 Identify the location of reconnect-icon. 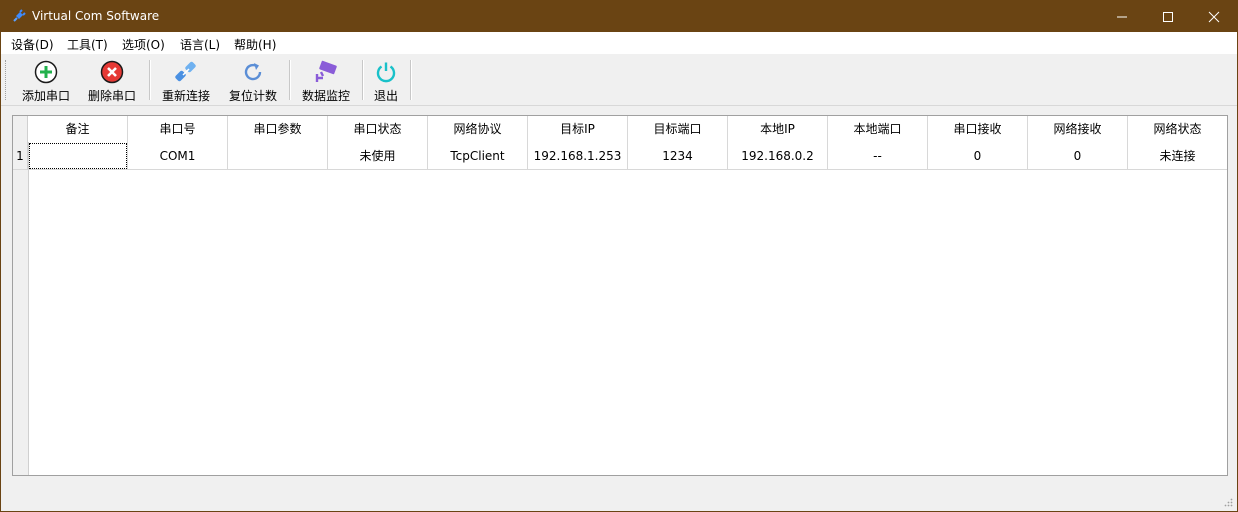
(185, 71).